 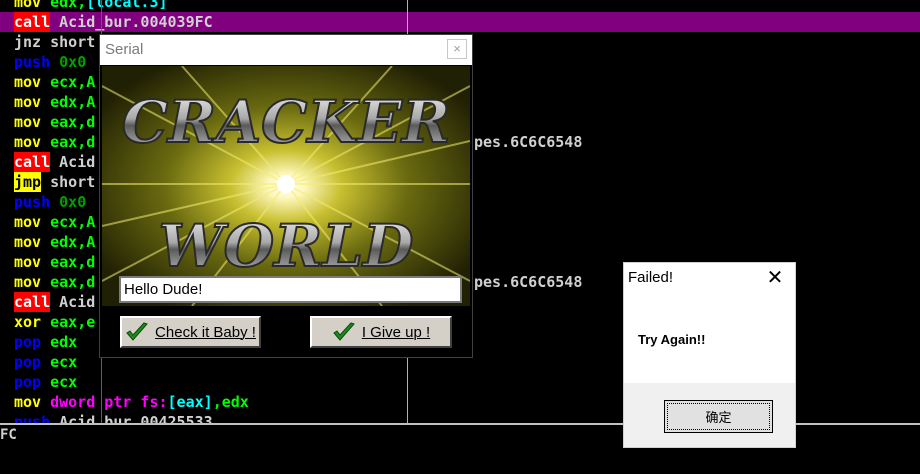 I want to click on serial-input, so click(x=290, y=289).